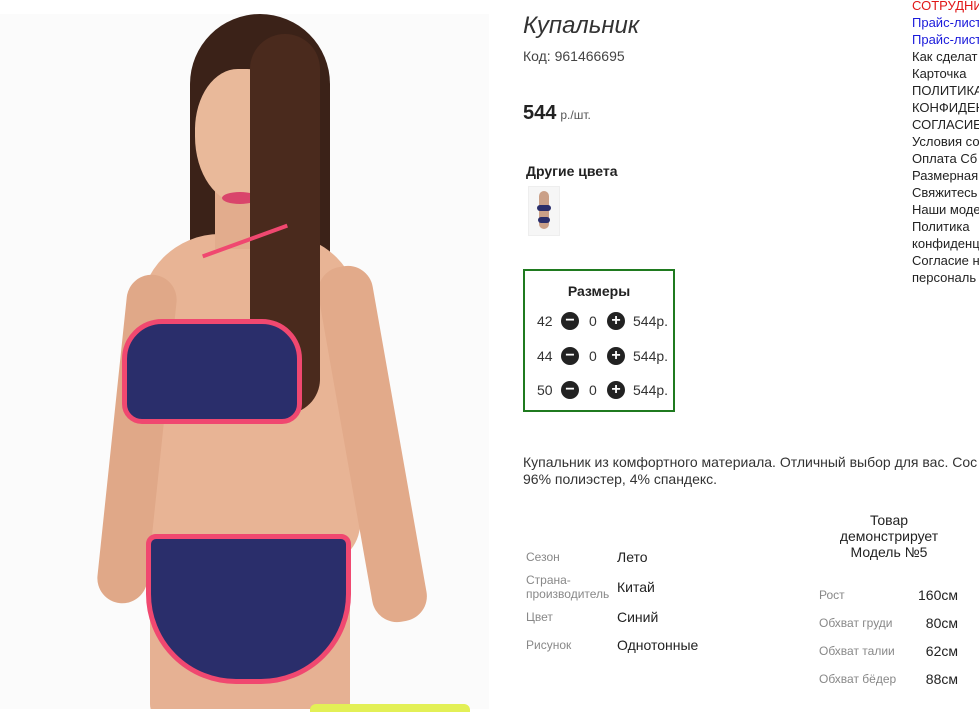 The width and height of the screenshot is (979, 712). Describe the element at coordinates (945, 260) in the screenshot. I see `right-link: Согласие н` at that location.